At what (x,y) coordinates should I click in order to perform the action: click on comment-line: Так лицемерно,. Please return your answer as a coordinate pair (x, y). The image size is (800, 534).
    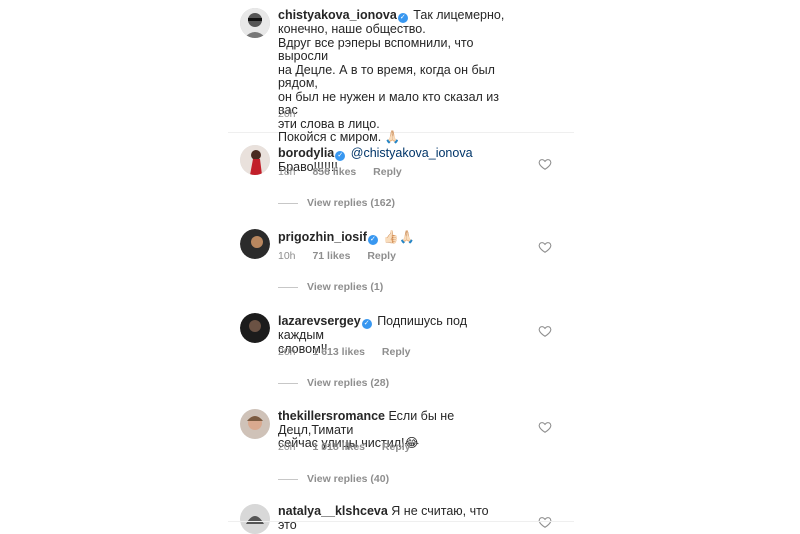
    Looking at the image, I should click on (459, 15).